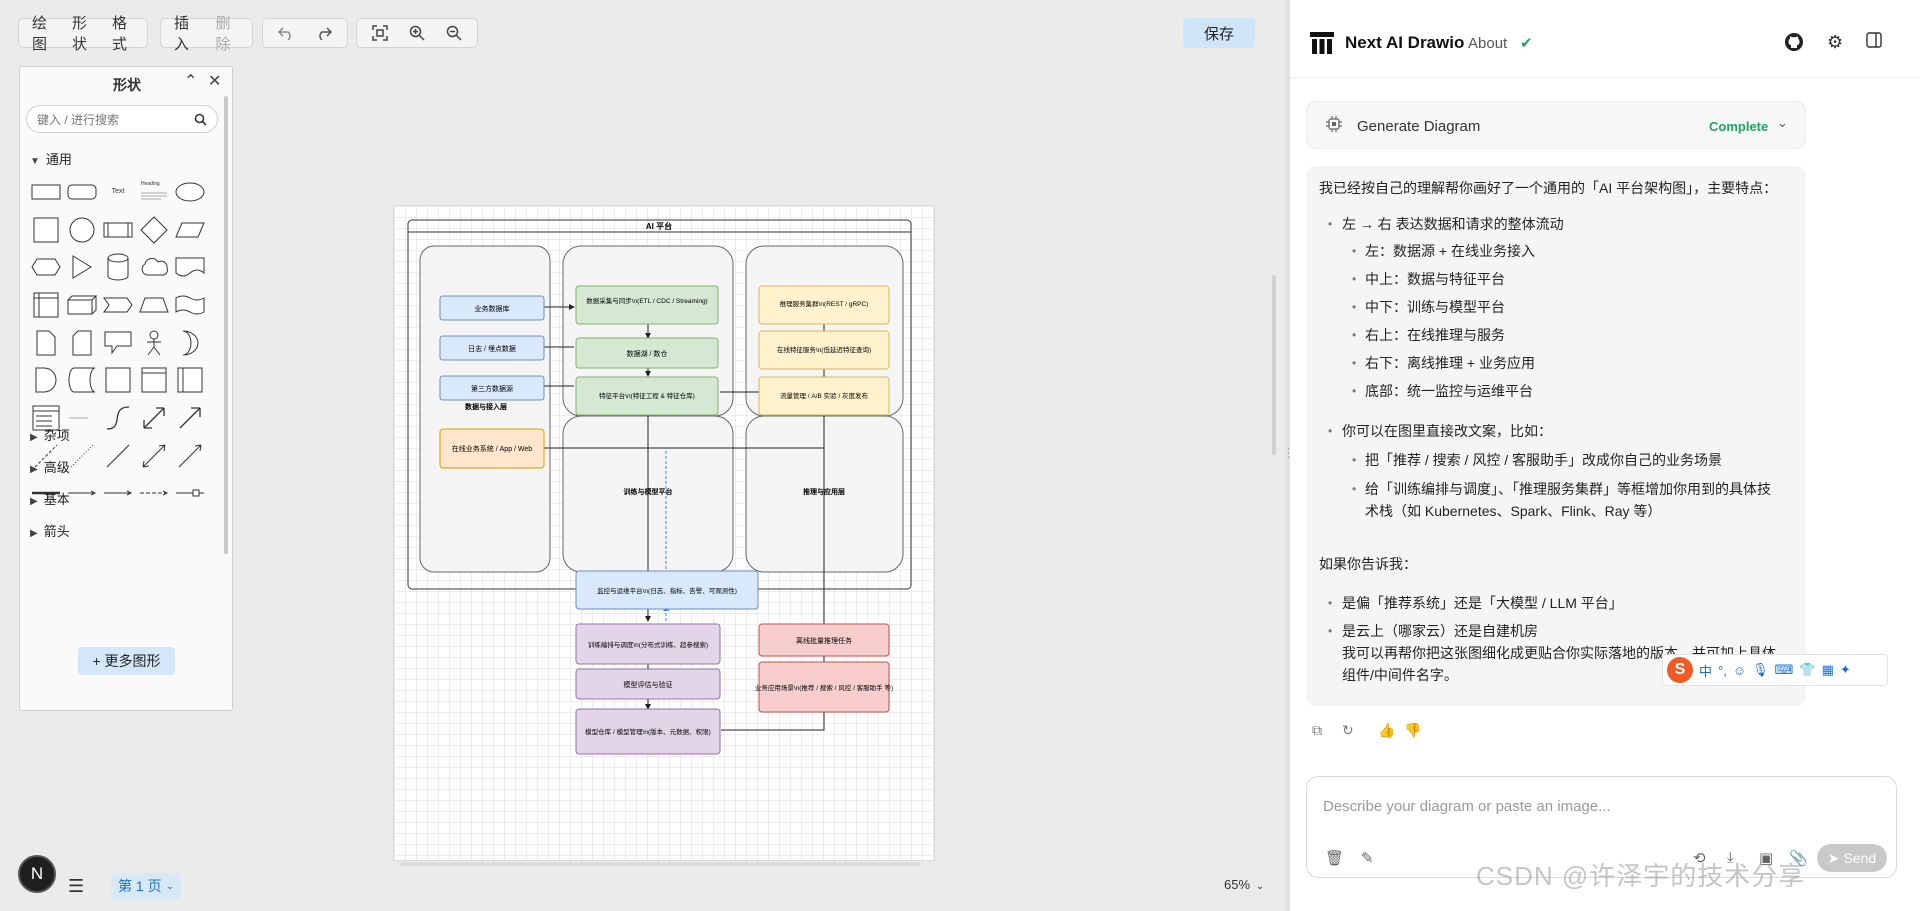  Describe the element at coordinates (50, 434) in the screenshot. I see `category-misc: ▶ 杂项` at that location.